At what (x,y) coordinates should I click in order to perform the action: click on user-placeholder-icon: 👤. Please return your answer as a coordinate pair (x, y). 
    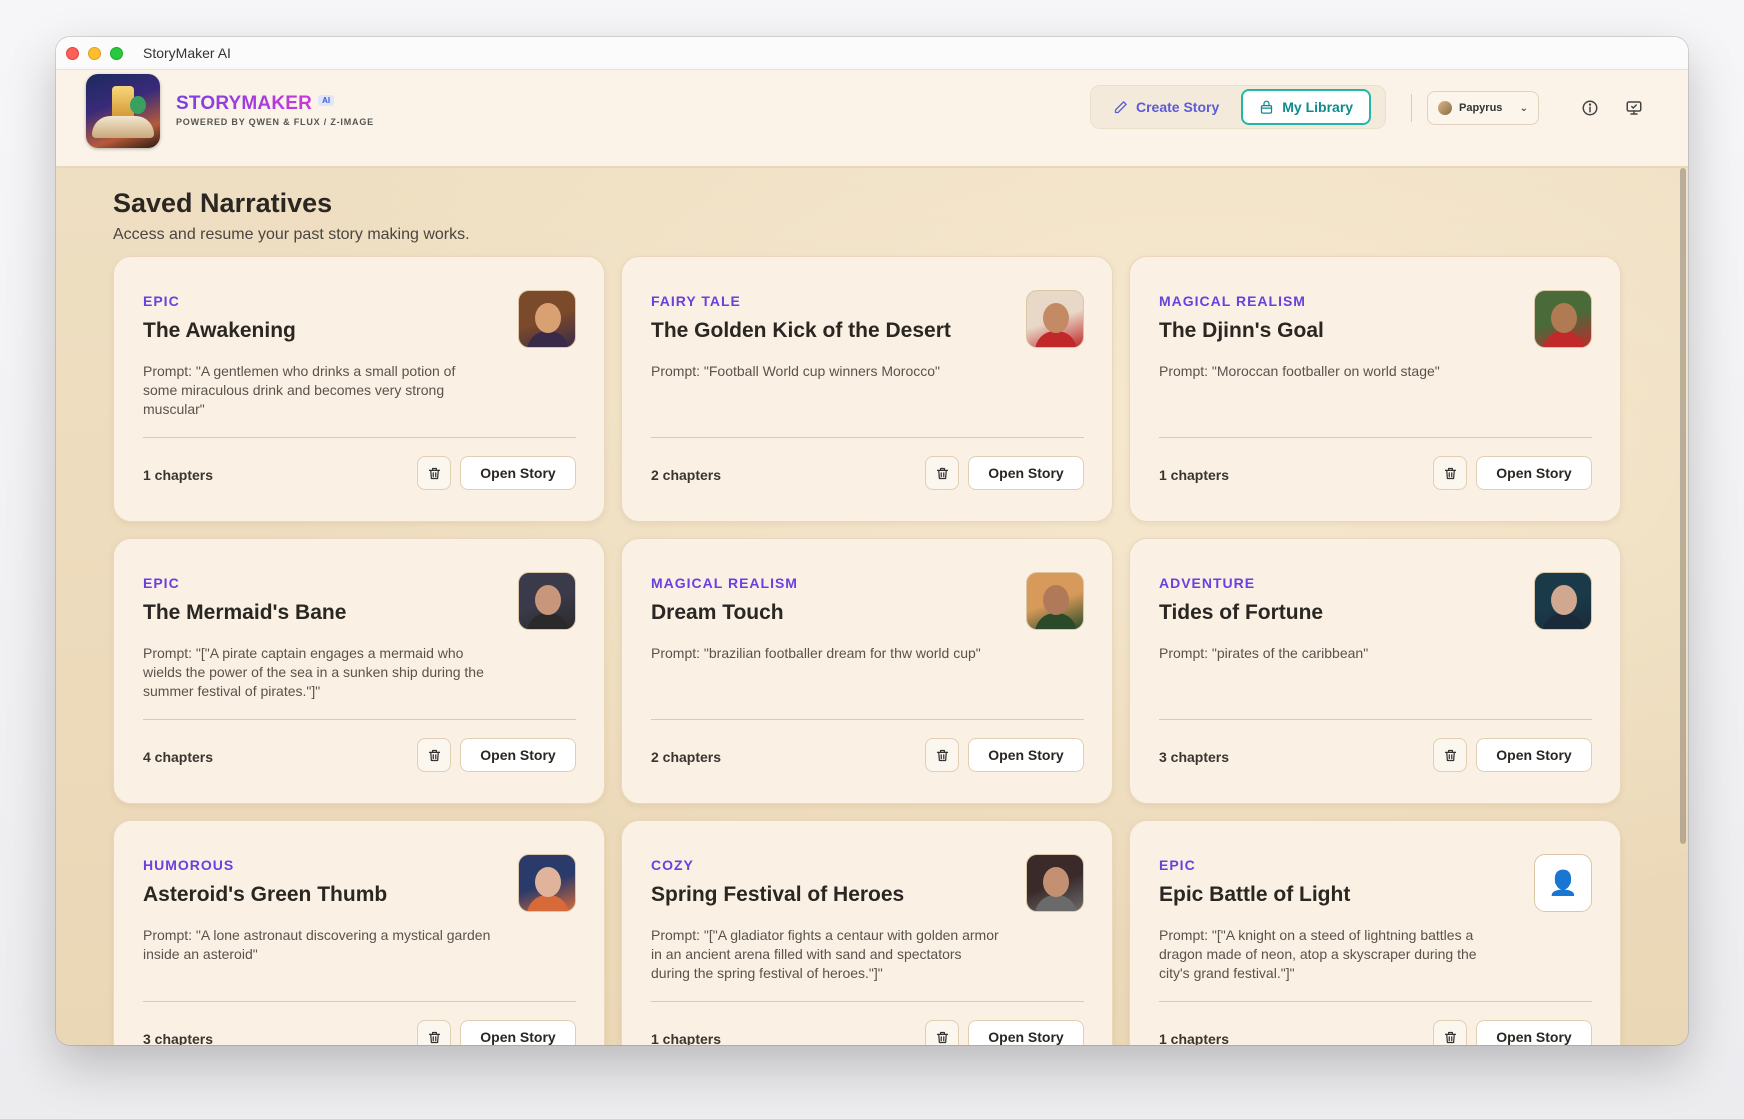
    Looking at the image, I should click on (1563, 883).